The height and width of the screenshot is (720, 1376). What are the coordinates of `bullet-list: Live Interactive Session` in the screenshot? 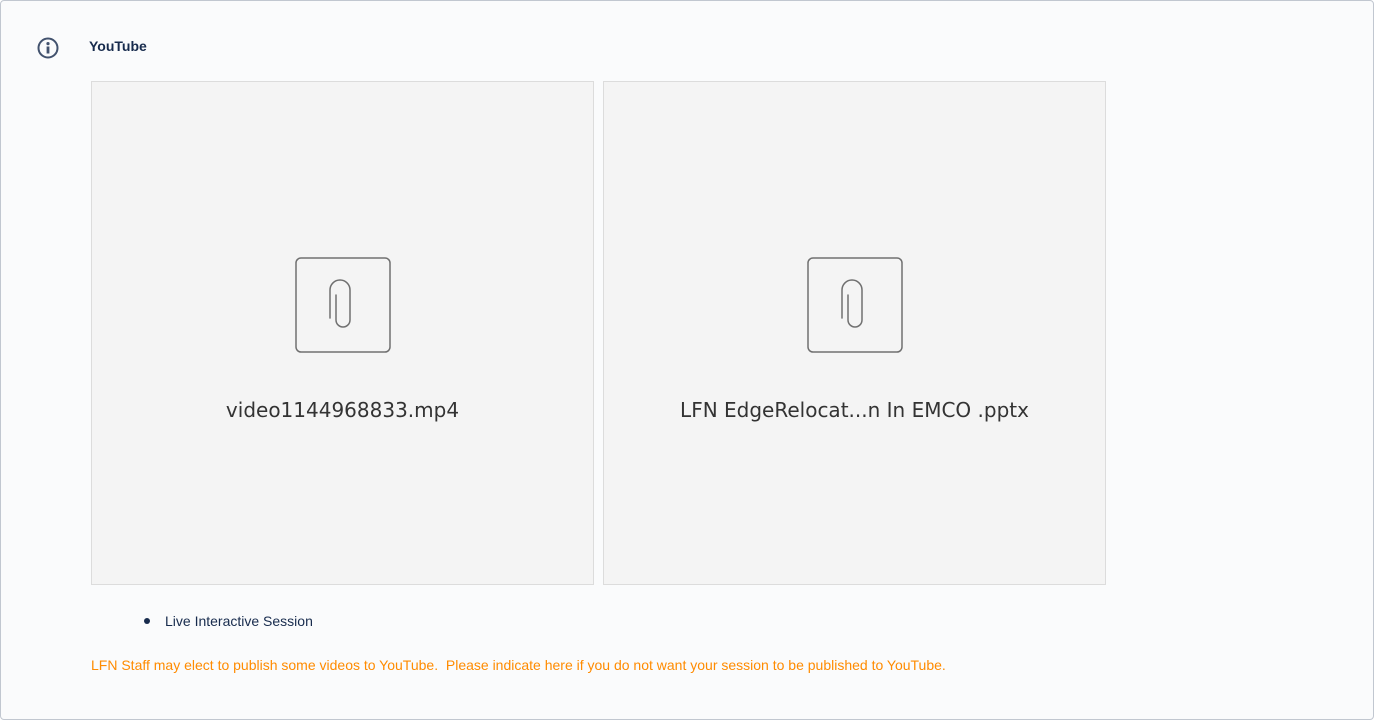 It's located at (226, 621).